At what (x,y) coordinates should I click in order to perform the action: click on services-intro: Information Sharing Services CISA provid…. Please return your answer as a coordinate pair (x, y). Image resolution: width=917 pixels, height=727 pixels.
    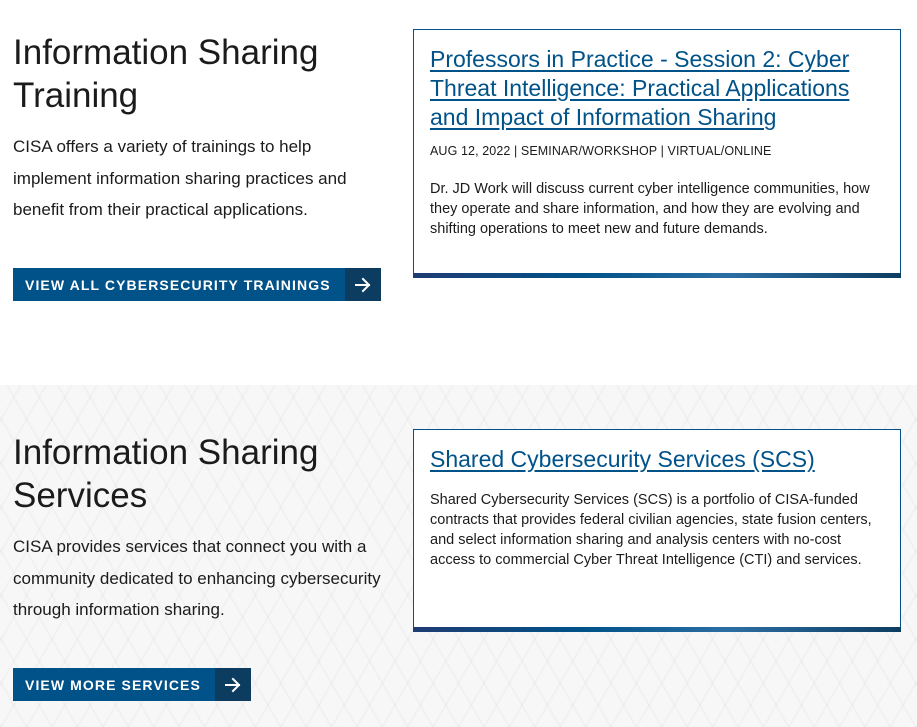
    Looking at the image, I should click on (198, 528).